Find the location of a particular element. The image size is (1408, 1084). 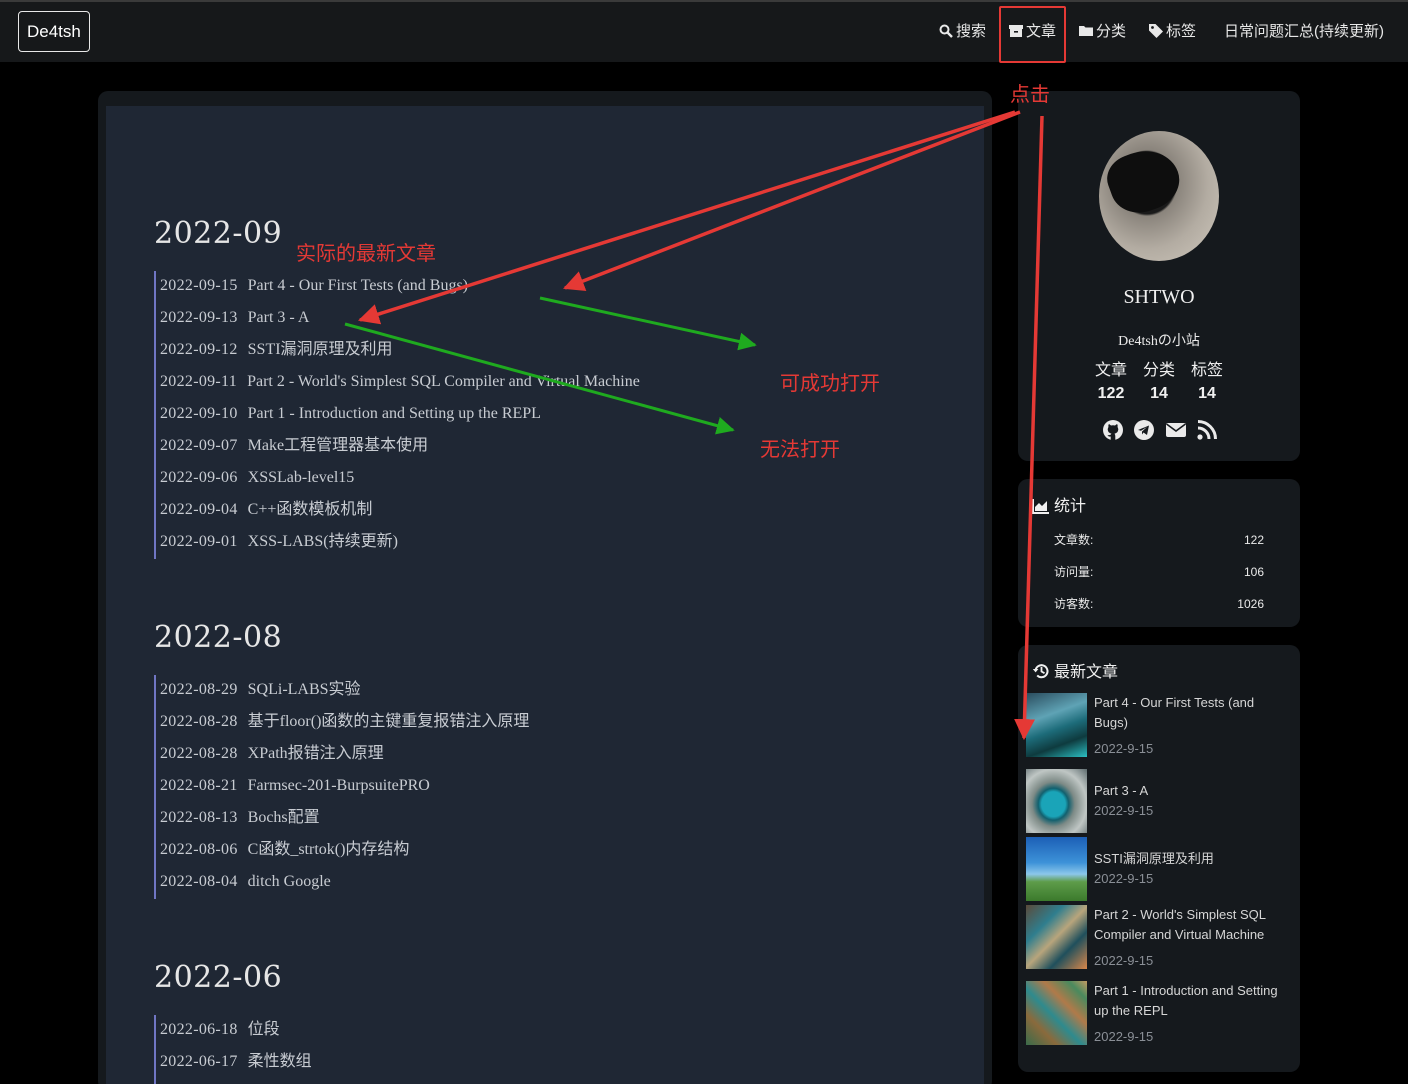

annotation-opens-ok-label: 可成功打开 is located at coordinates (830, 384).